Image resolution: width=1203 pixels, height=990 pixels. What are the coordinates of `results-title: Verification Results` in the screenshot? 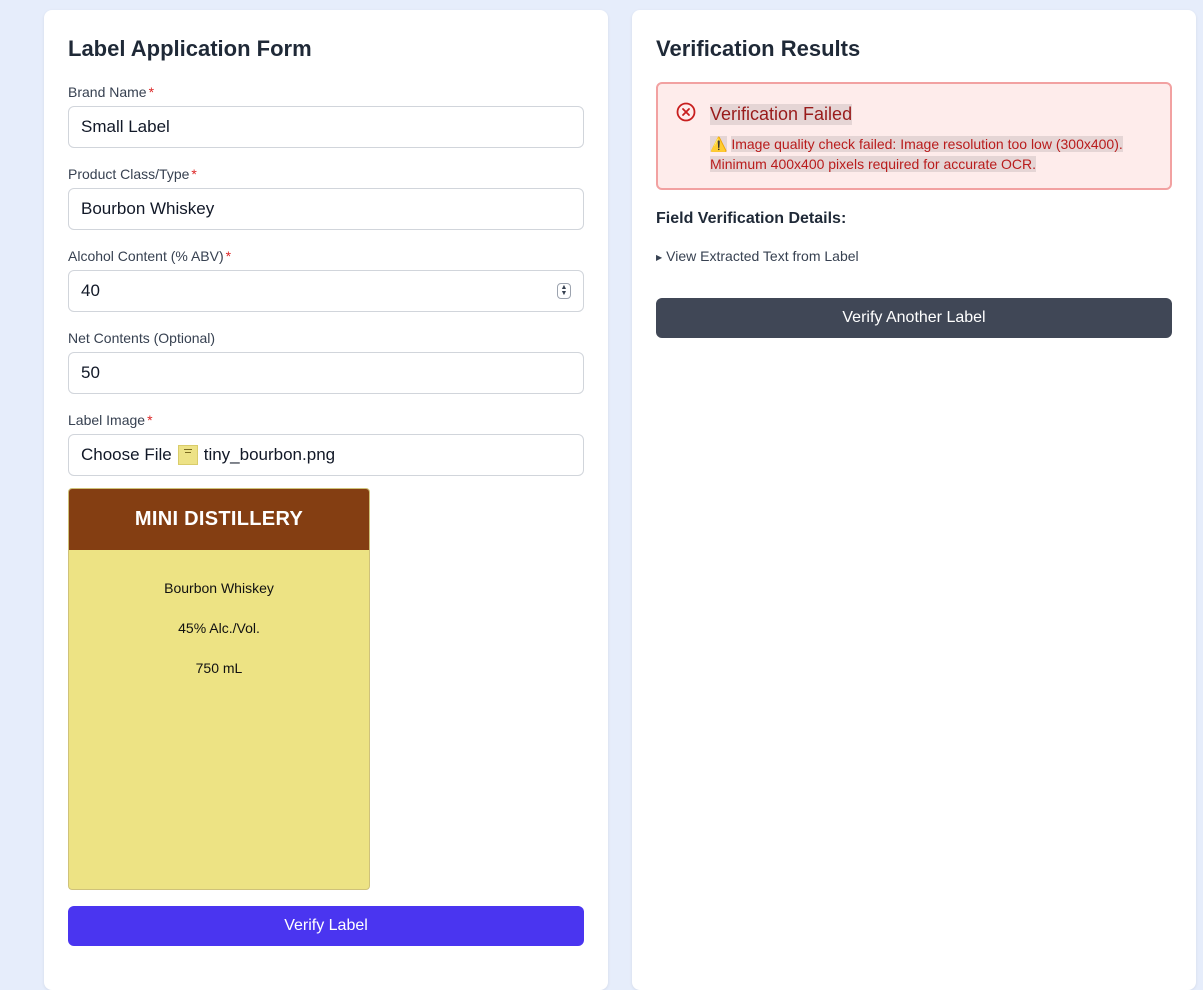 It's located at (758, 48).